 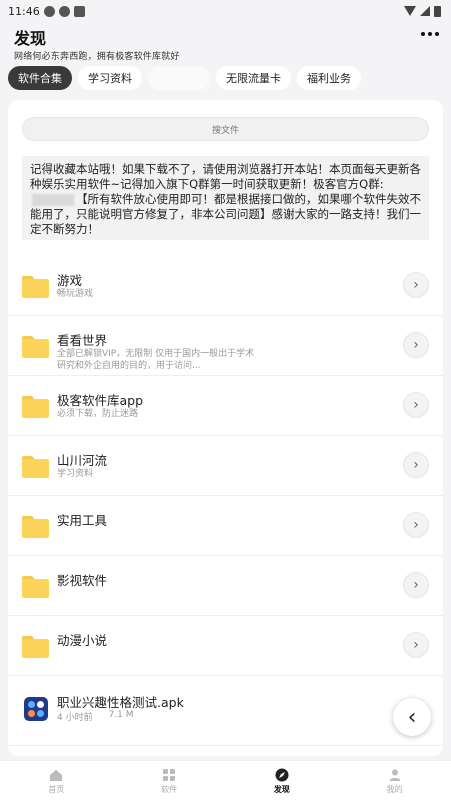 What do you see at coordinates (121, 715) in the screenshot?
I see `file-size: 7.1 M` at bounding box center [121, 715].